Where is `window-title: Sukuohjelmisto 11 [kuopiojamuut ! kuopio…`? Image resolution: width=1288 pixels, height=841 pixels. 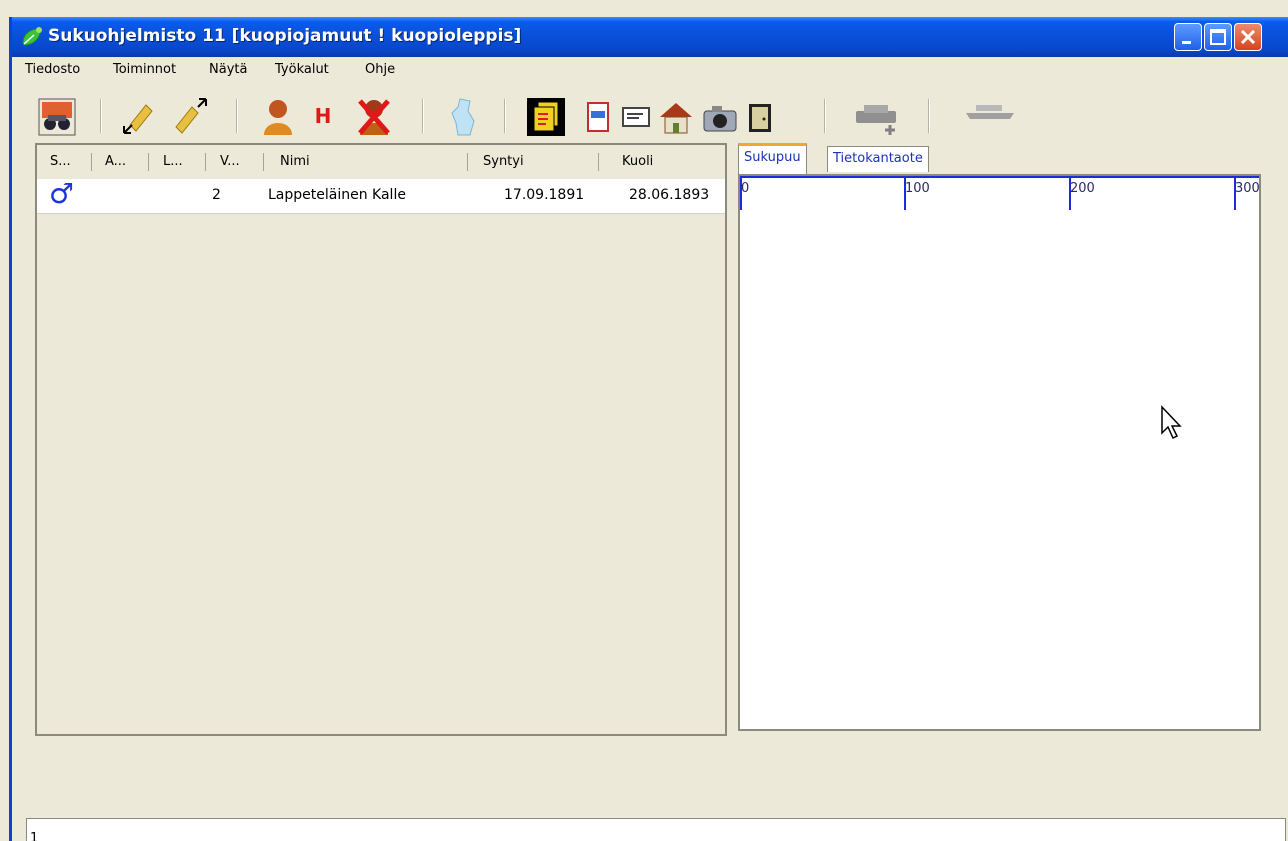 window-title: Sukuohjelmisto 11 [kuopiojamuut ! kuopio… is located at coordinates (285, 36).